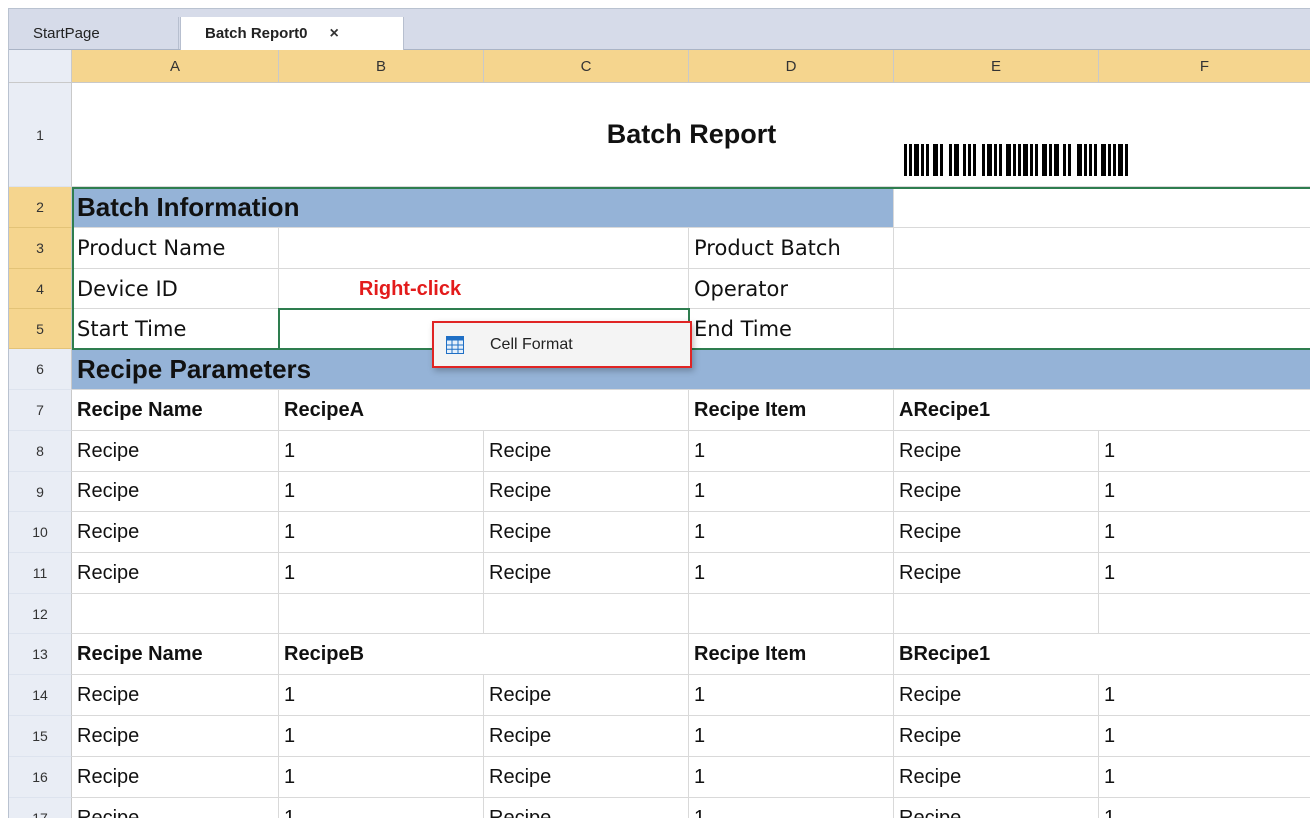 This screenshot has height=818, width=1310. What do you see at coordinates (40, 808) in the screenshot?
I see `row-header-17: 17` at bounding box center [40, 808].